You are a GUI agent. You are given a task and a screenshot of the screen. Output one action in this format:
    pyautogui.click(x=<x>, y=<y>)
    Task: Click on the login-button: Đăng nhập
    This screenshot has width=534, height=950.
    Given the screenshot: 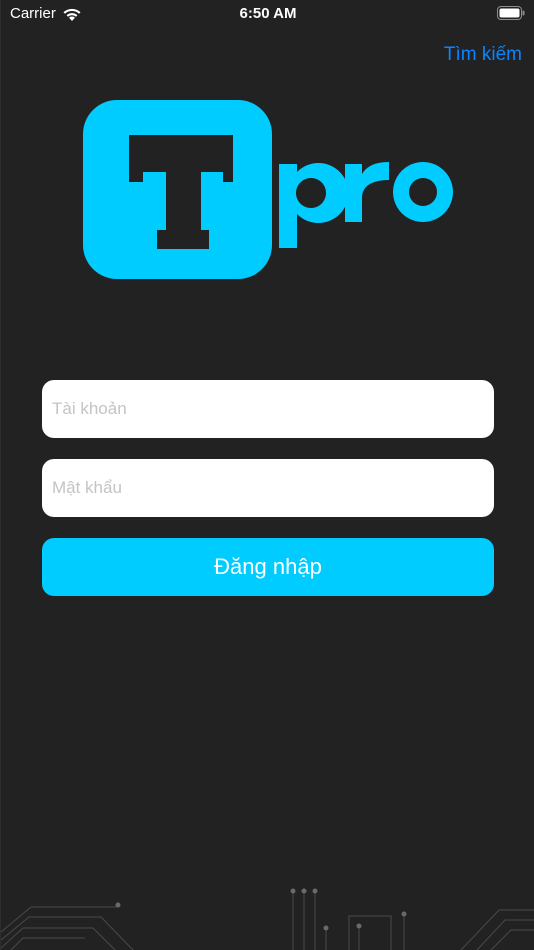 What is the action you would take?
    pyautogui.click(x=268, y=567)
    